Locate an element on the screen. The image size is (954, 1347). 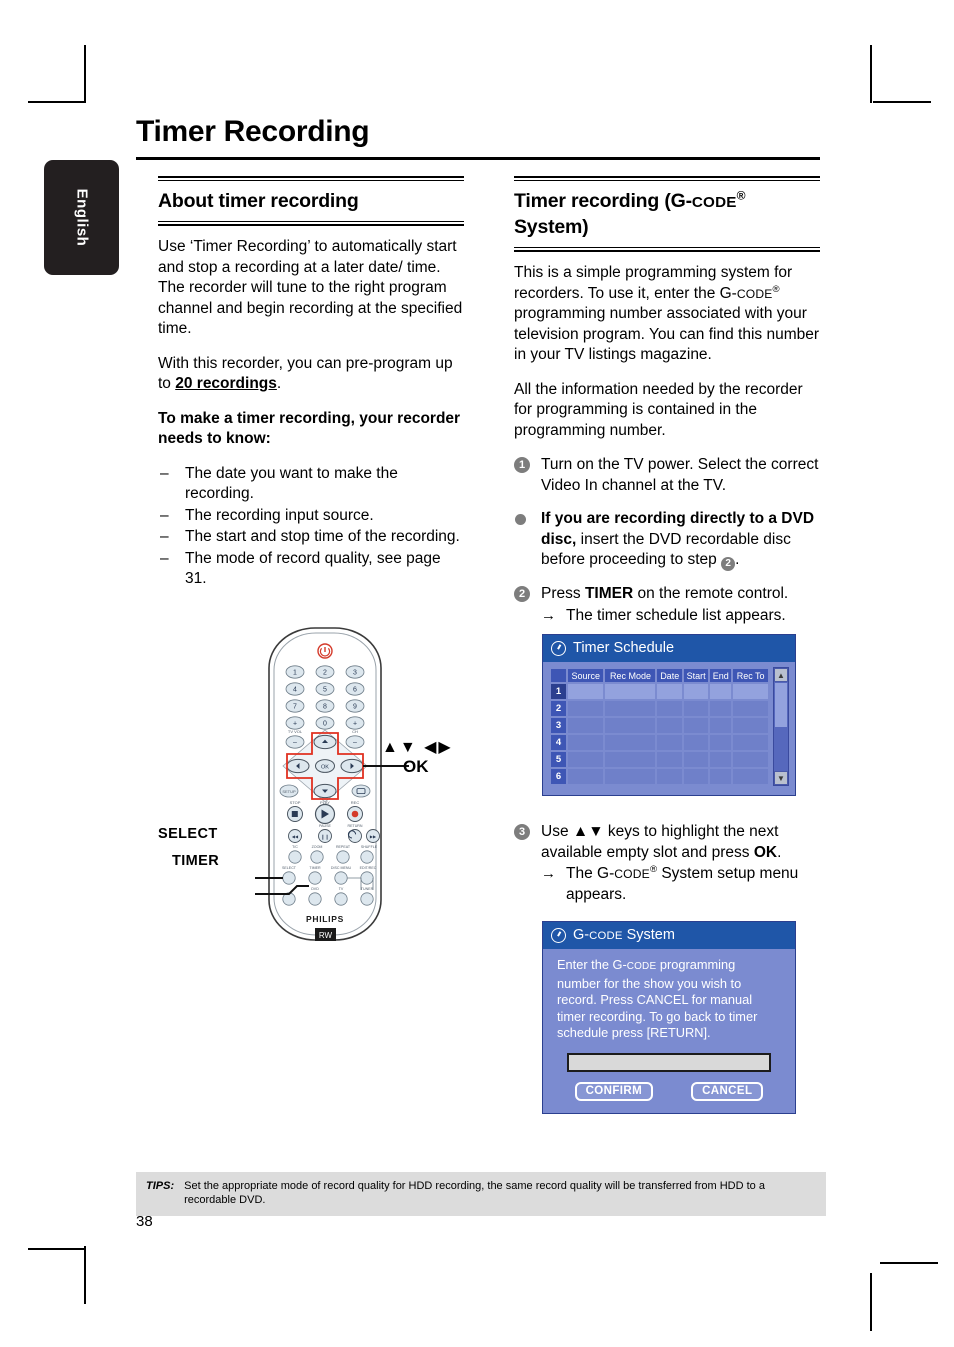
section-heading: Timer recording (G-CODE® System) is located at coordinates (667, 214).